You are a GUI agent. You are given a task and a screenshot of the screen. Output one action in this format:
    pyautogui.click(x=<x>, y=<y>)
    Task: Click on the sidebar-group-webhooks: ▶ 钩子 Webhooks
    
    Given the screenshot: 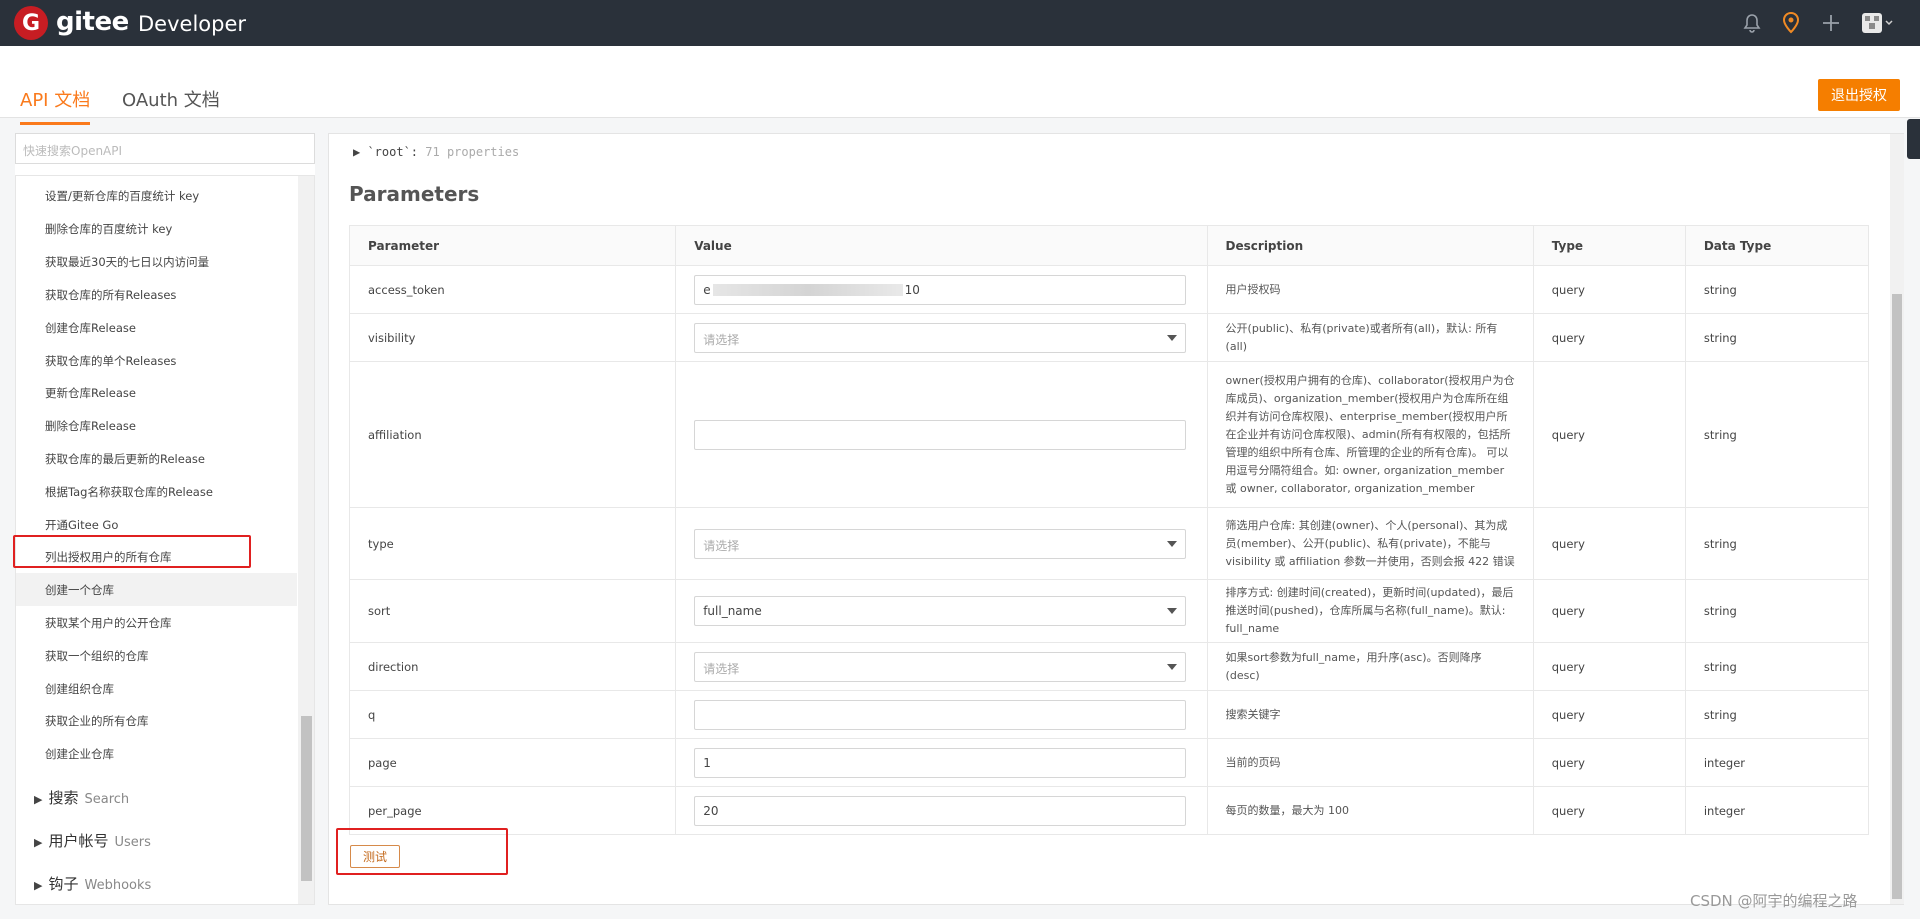 What is the action you would take?
    pyautogui.click(x=92, y=883)
    